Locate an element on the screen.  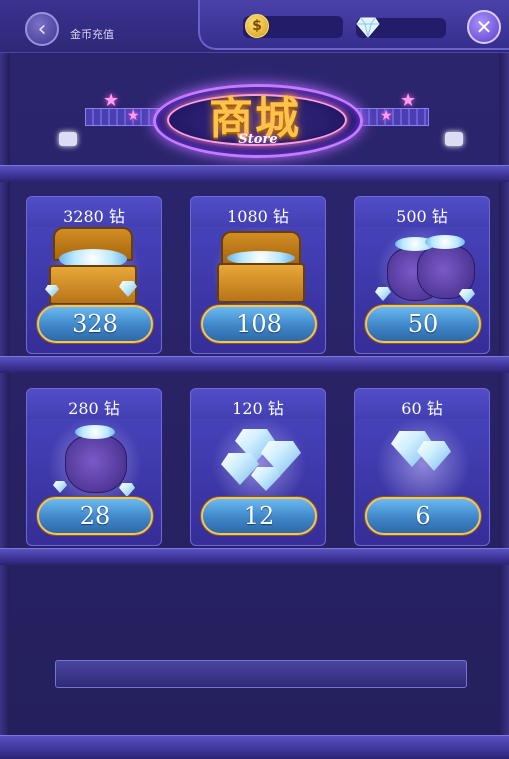
diamond-amount: 60 钻 is located at coordinates (422, 408).